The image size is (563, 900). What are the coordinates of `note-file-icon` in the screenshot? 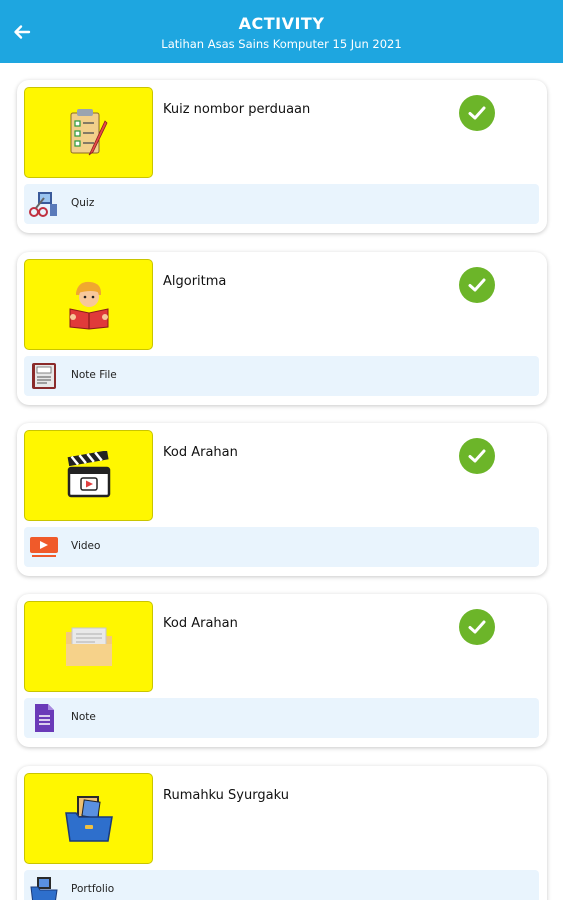 It's located at (44, 376).